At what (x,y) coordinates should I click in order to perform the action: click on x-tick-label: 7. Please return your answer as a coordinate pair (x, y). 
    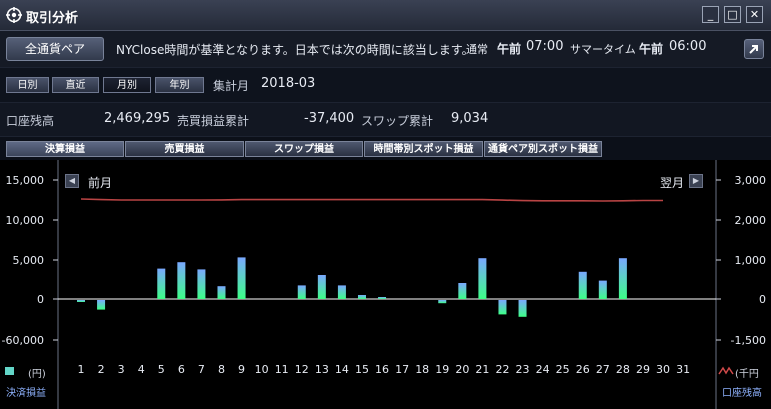
    Looking at the image, I should click on (201, 369).